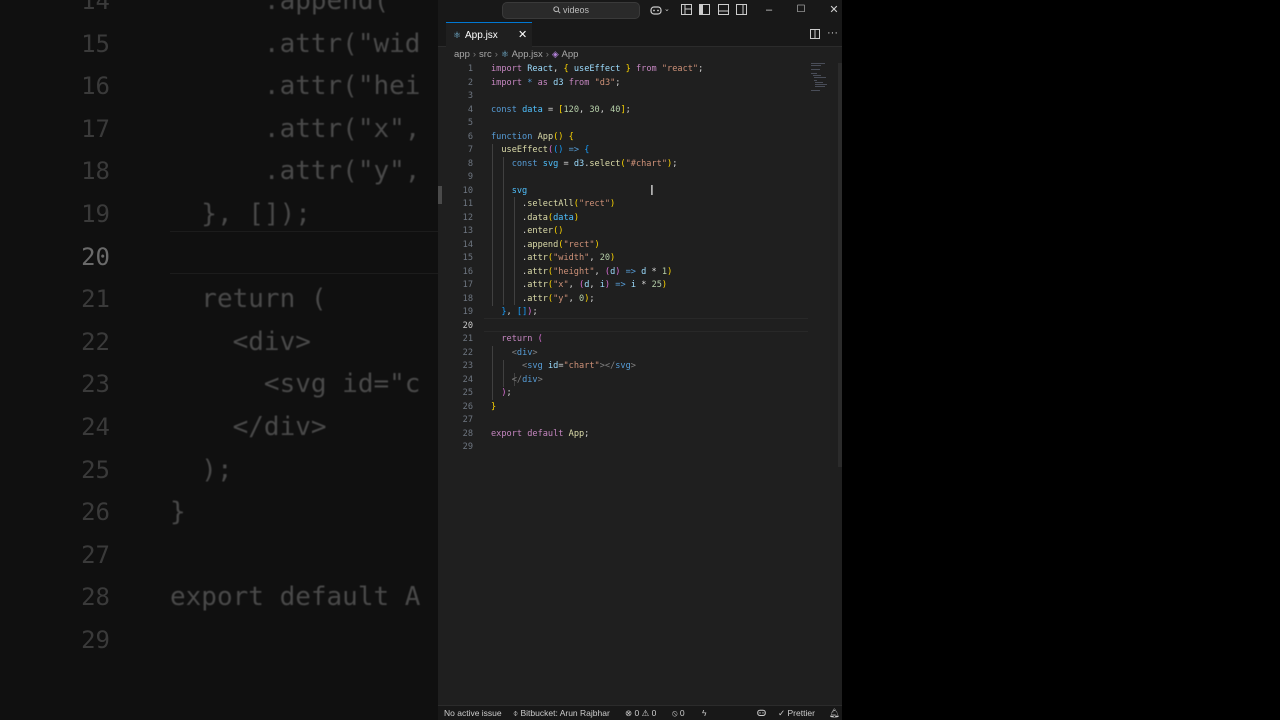 This screenshot has width=1280, height=720. Describe the element at coordinates (467, 271) in the screenshot. I see `line-number: 16` at that location.